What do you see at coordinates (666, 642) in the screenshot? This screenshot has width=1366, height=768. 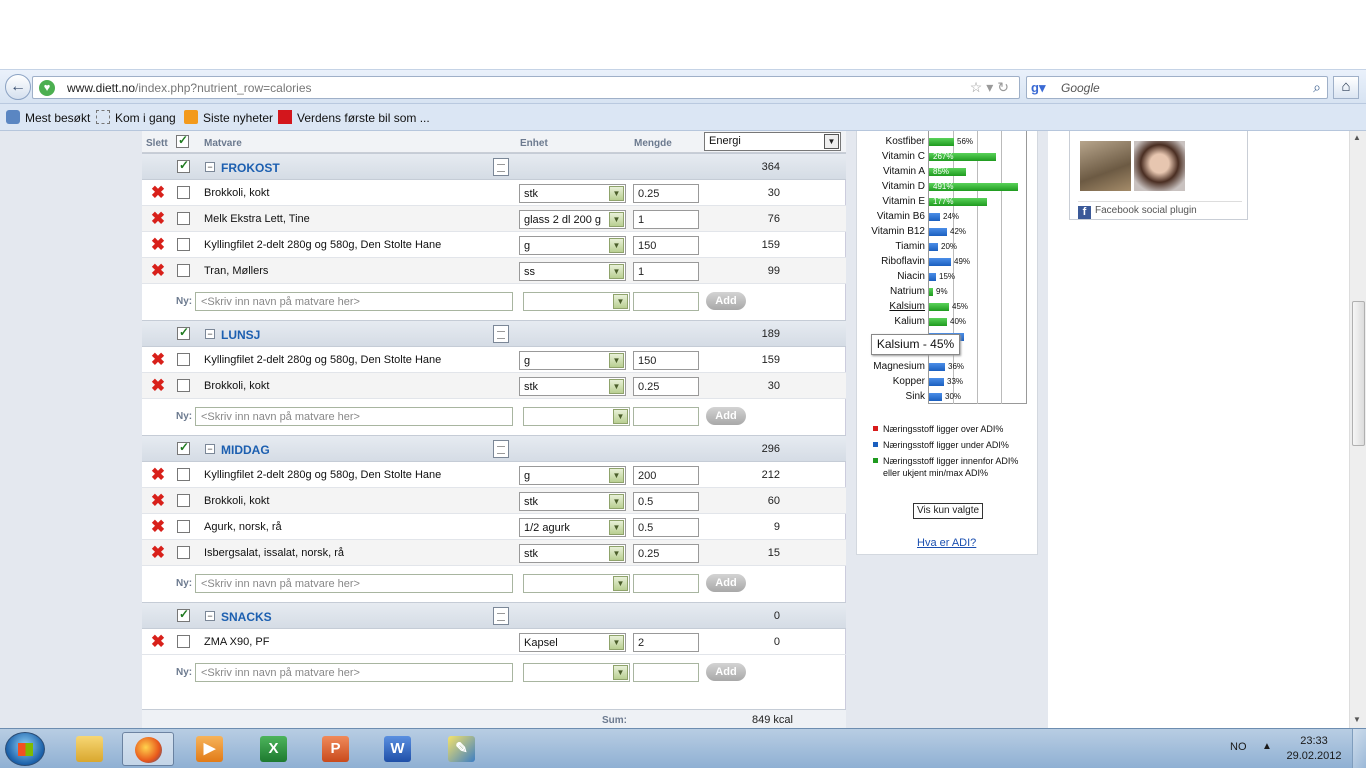 I see `quantity-input: 2` at bounding box center [666, 642].